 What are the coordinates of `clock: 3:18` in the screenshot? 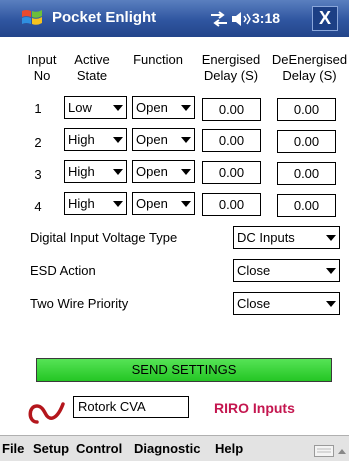 It's located at (266, 18).